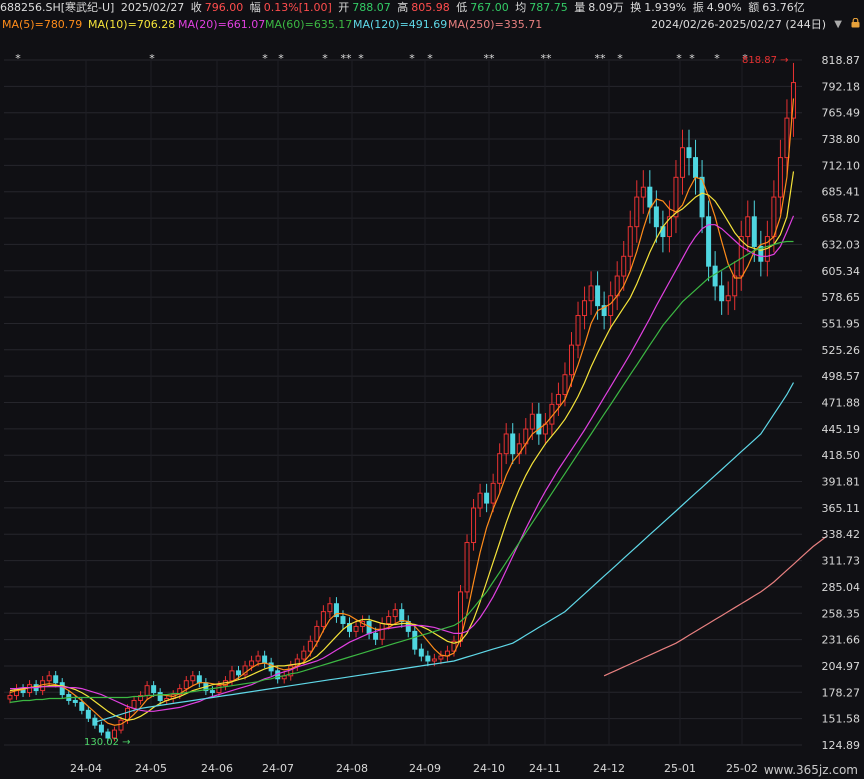  Describe the element at coordinates (754, 7) in the screenshot. I see `amount-label: 额` at that location.